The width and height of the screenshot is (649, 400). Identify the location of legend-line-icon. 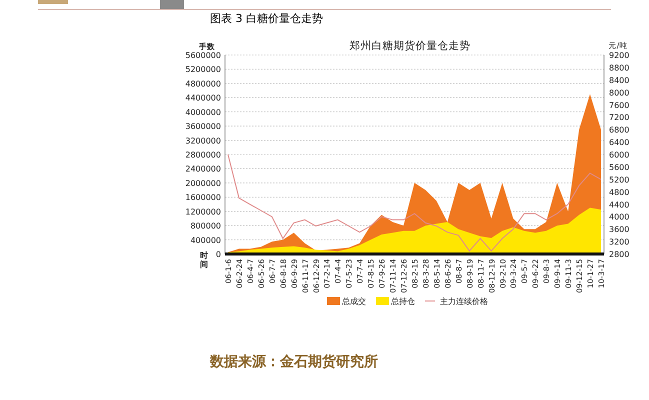
(430, 301).